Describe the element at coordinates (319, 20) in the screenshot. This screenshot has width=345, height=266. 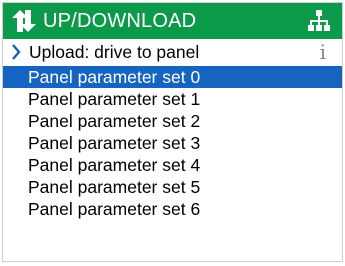
I see `network-tree-icon` at that location.